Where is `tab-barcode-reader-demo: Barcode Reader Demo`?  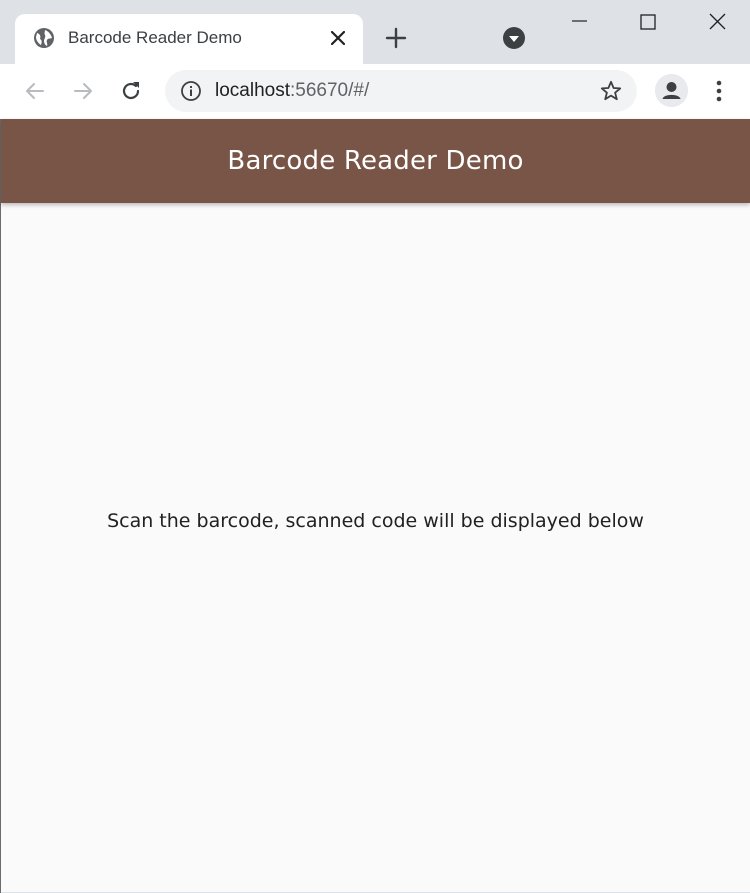 tab-barcode-reader-demo: Barcode Reader Demo is located at coordinates (189, 39).